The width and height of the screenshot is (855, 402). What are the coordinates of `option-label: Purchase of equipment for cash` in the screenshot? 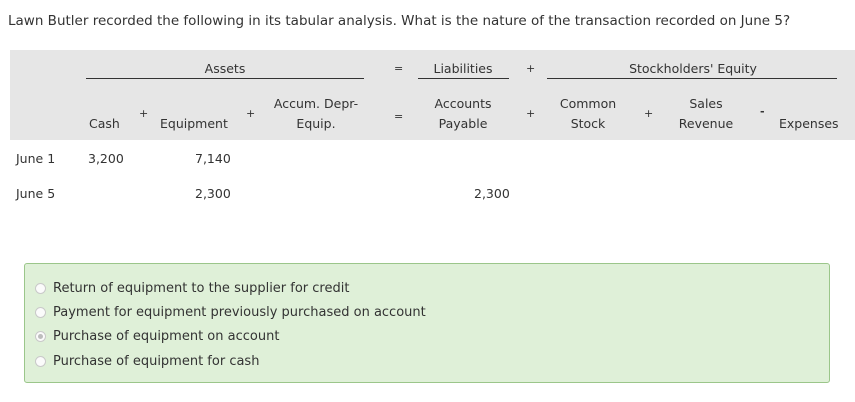 It's located at (156, 361).